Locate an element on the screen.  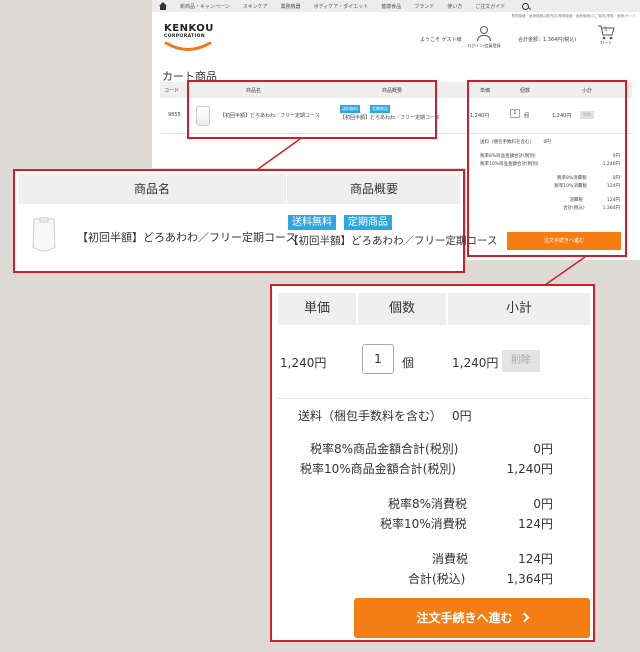
cart-label: カート is located at coordinates (606, 42).